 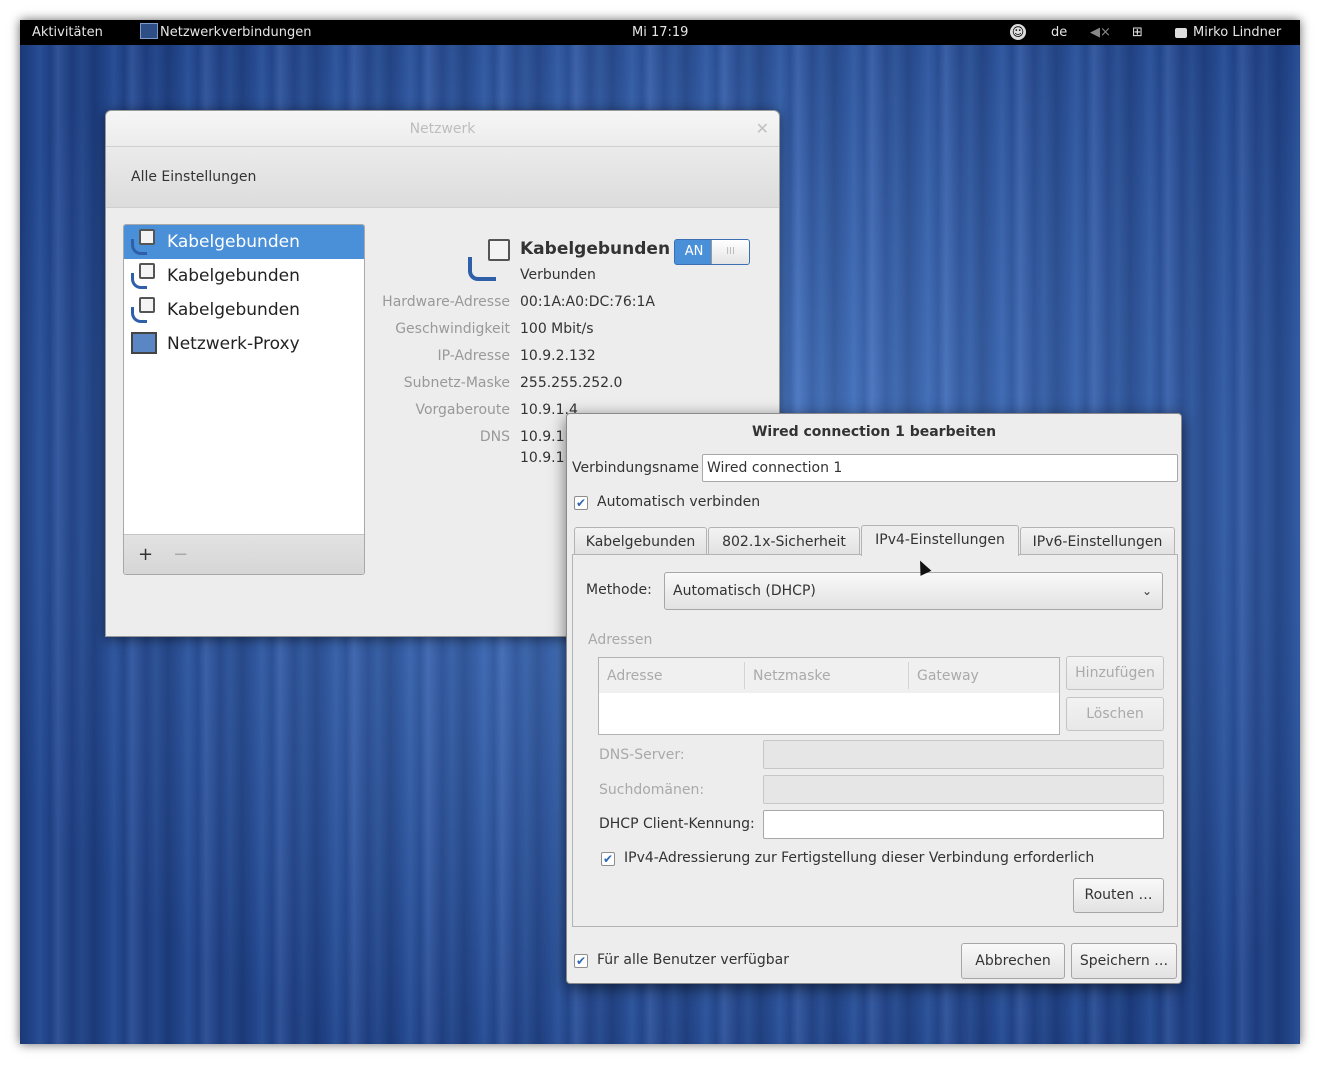 I want to click on property-key: Geschwindigkeit, so click(x=452, y=329).